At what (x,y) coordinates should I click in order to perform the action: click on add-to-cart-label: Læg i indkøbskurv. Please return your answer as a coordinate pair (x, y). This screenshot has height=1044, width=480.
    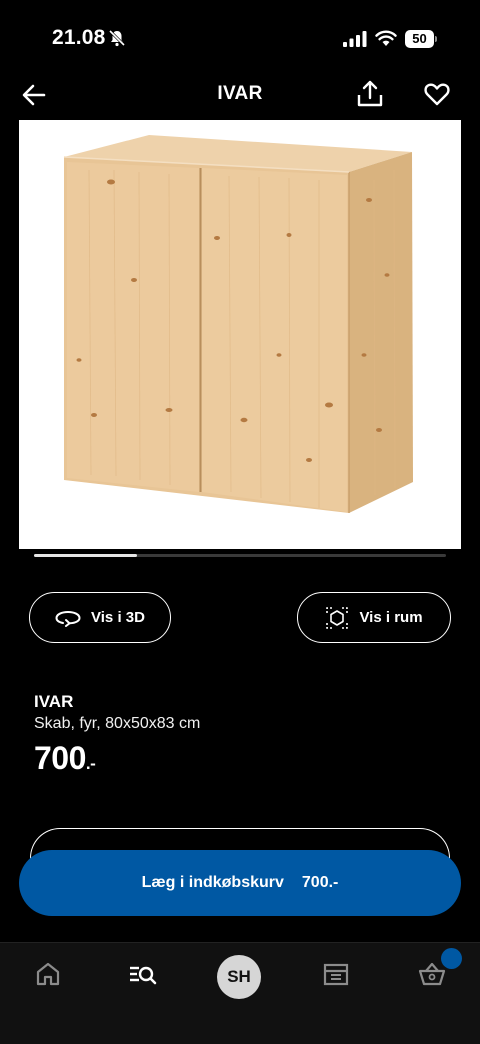
    Looking at the image, I should click on (212, 882).